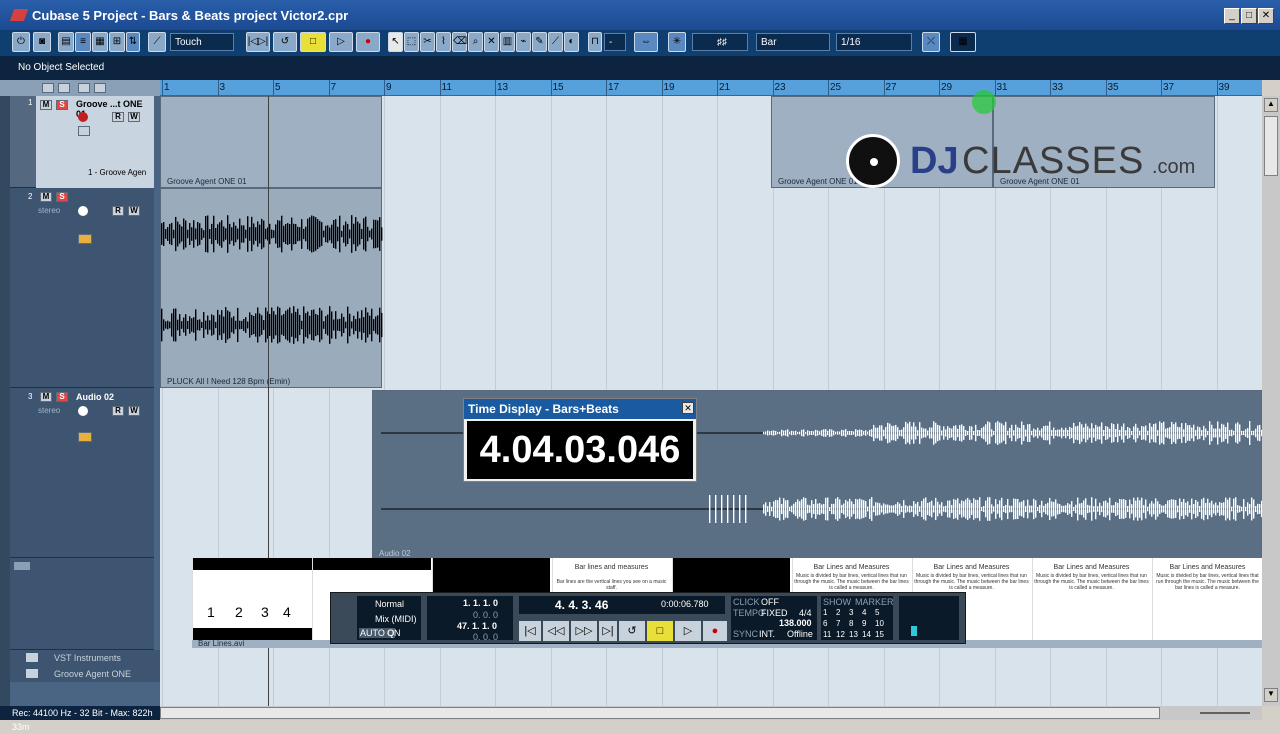 The height and width of the screenshot is (734, 1280). Describe the element at coordinates (389, 604) in the screenshot. I see `record-mode-select: Normal` at that location.